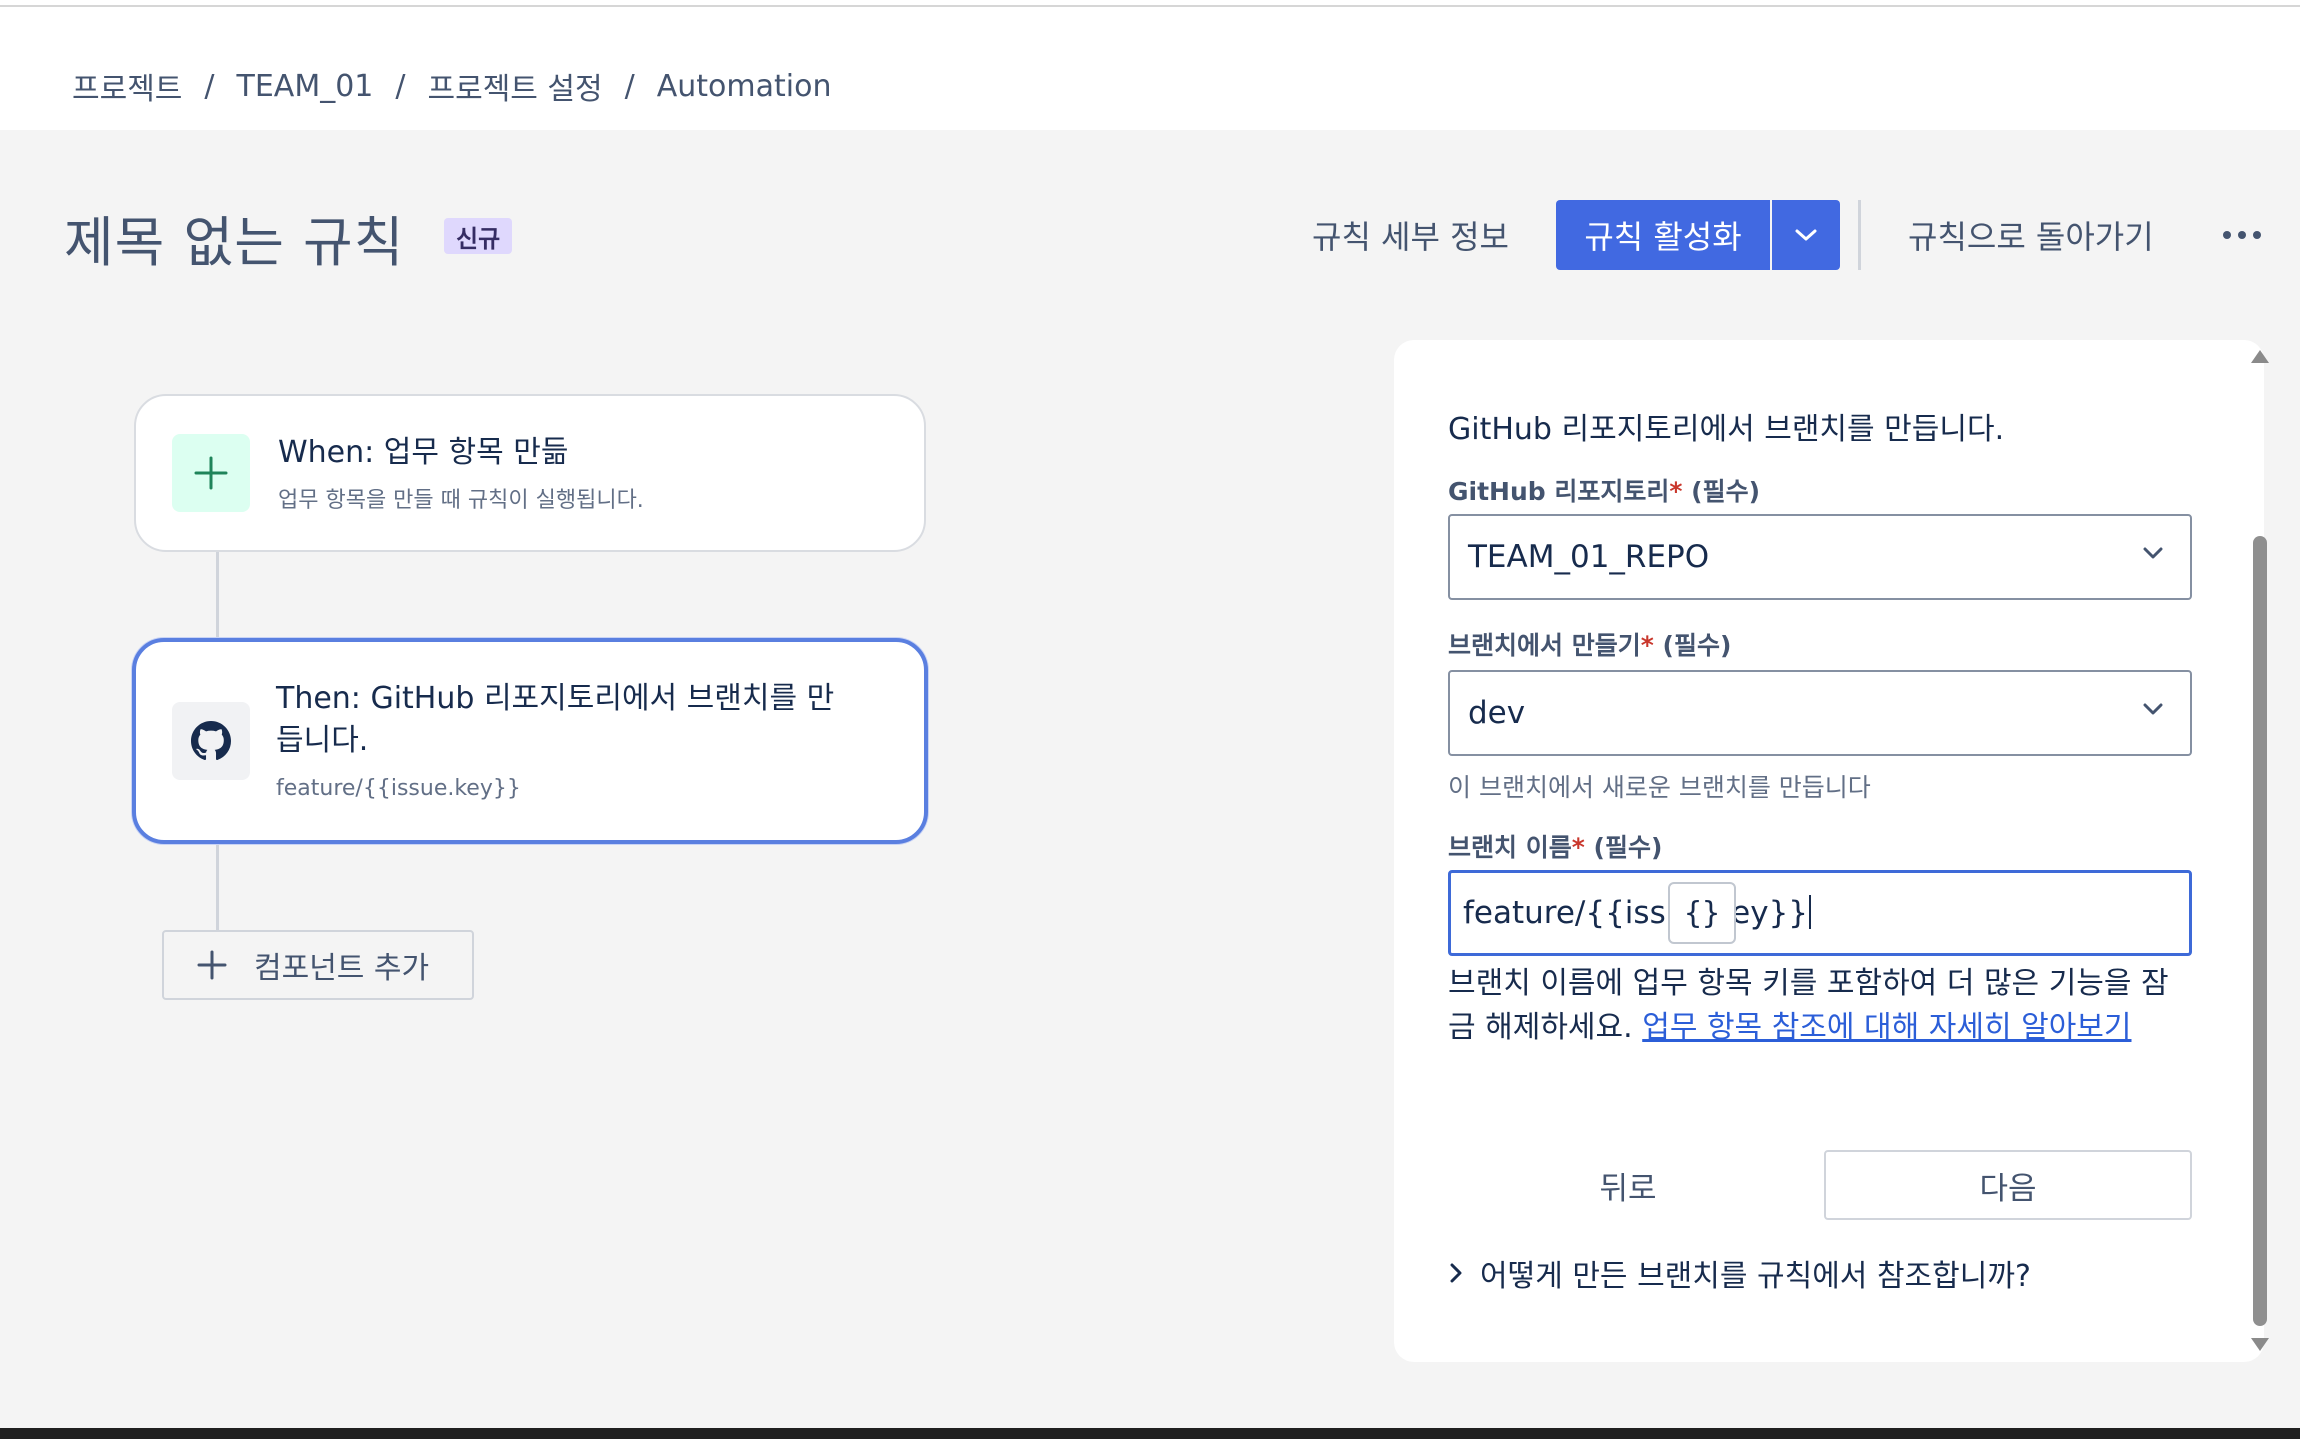 This screenshot has width=2300, height=1439. What do you see at coordinates (342, 968) in the screenshot?
I see `add-component-label: 컴포넌트 추가` at bounding box center [342, 968].